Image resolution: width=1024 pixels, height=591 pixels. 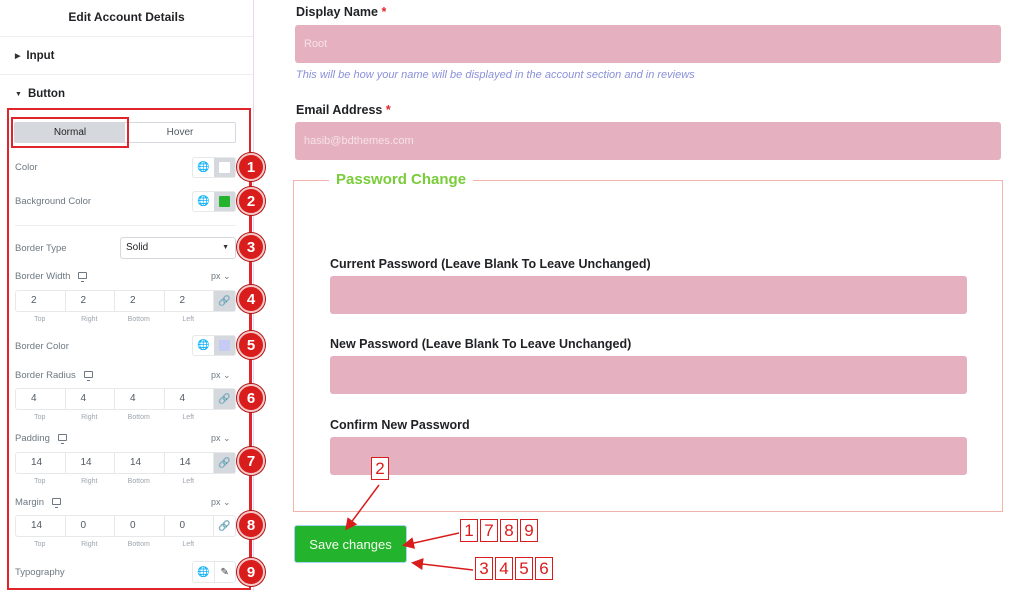 What do you see at coordinates (251, 345) in the screenshot?
I see `badge-5: 5` at bounding box center [251, 345].